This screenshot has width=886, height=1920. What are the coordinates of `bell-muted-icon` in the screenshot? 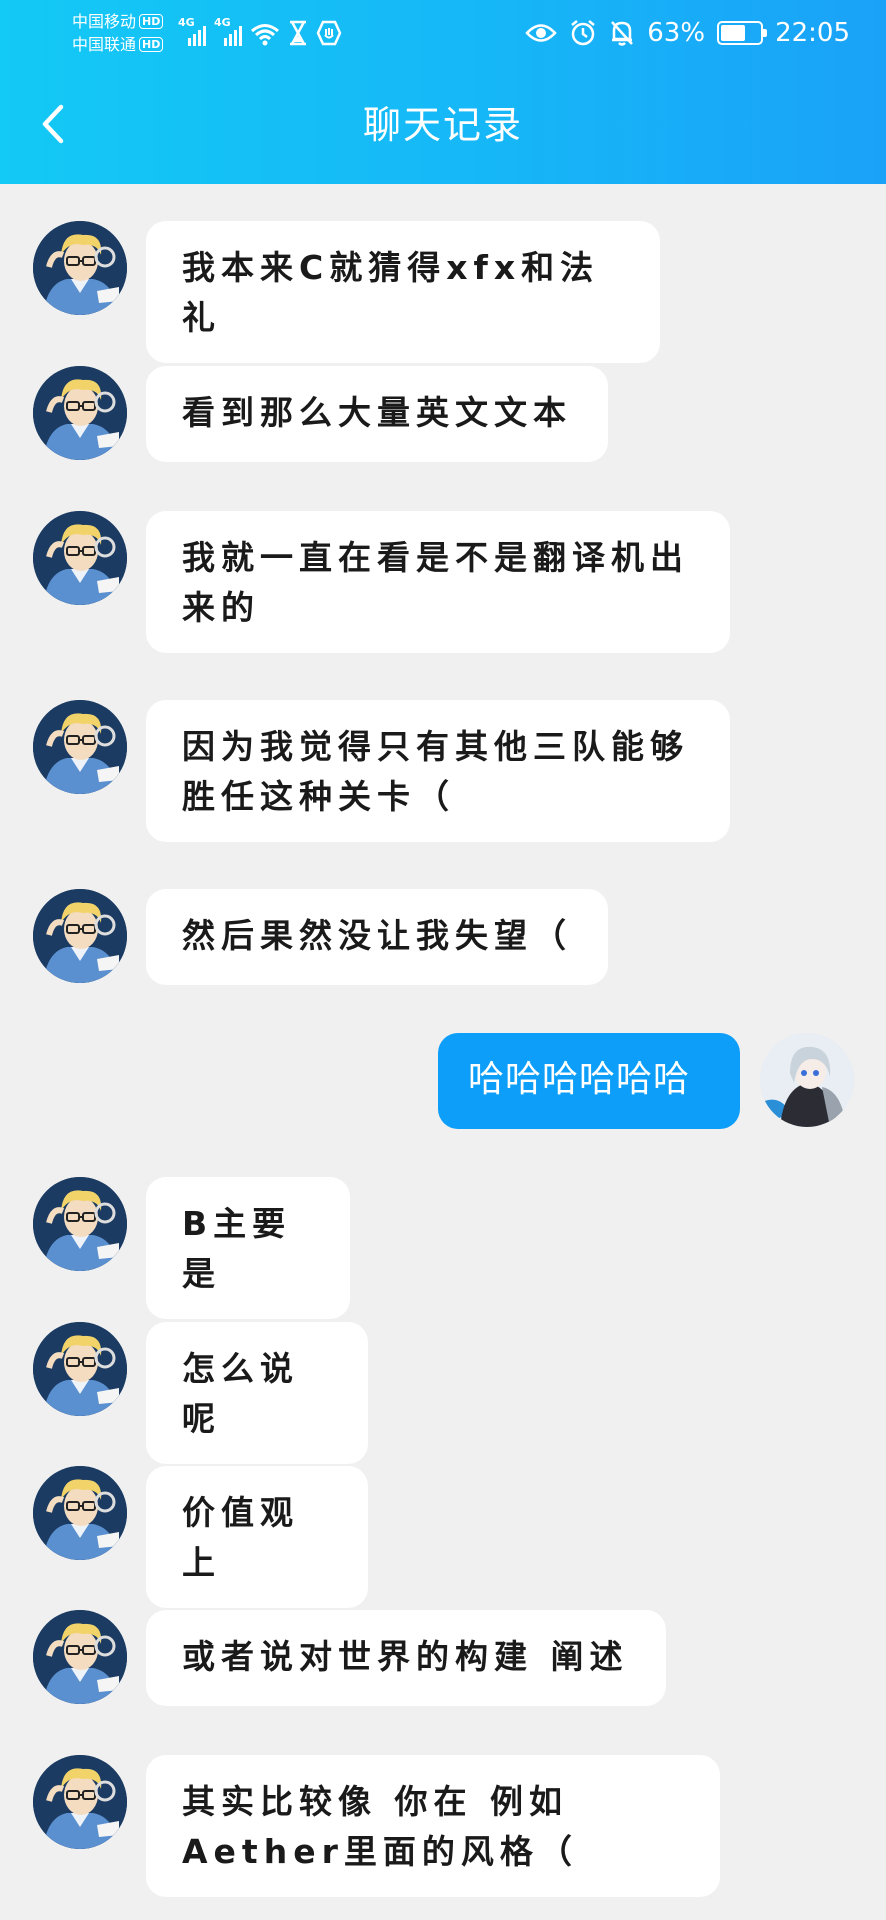 It's located at (622, 33).